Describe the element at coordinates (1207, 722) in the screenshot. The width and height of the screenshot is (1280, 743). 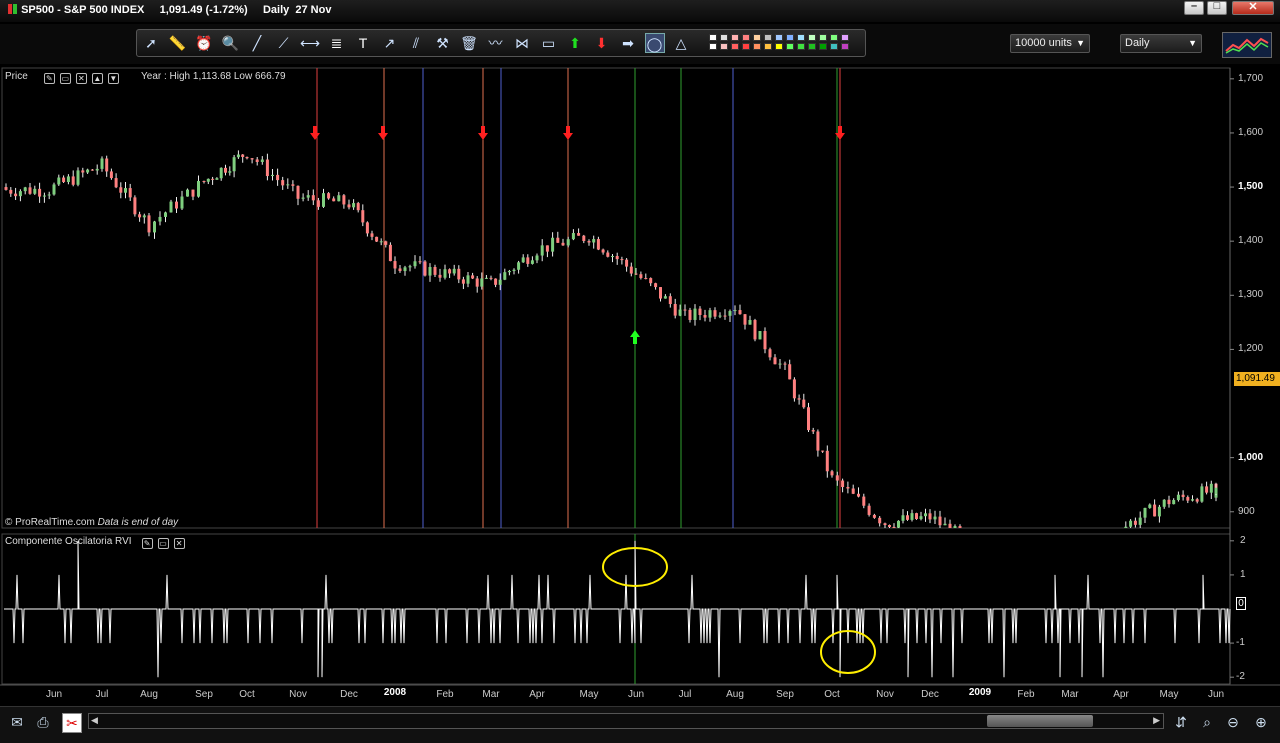
I see `zoom-area-icon: ⌕` at that location.